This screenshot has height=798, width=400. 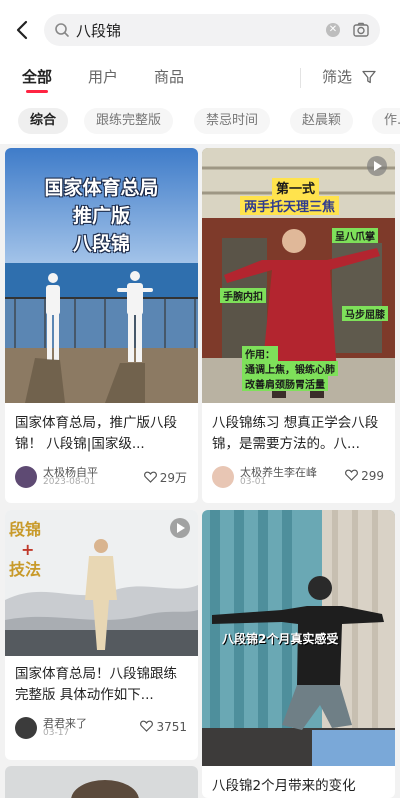 What do you see at coordinates (212, 30) in the screenshot?
I see `search-input: 八段锦 ✕` at bounding box center [212, 30].